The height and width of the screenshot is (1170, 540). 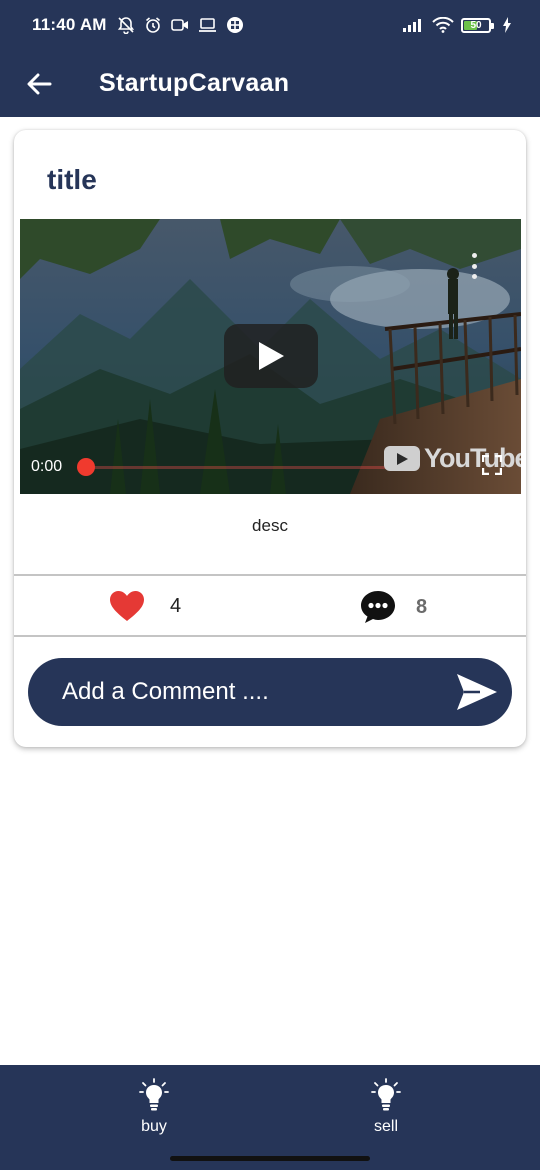 I want to click on video-call-icon, so click(x=179, y=25).